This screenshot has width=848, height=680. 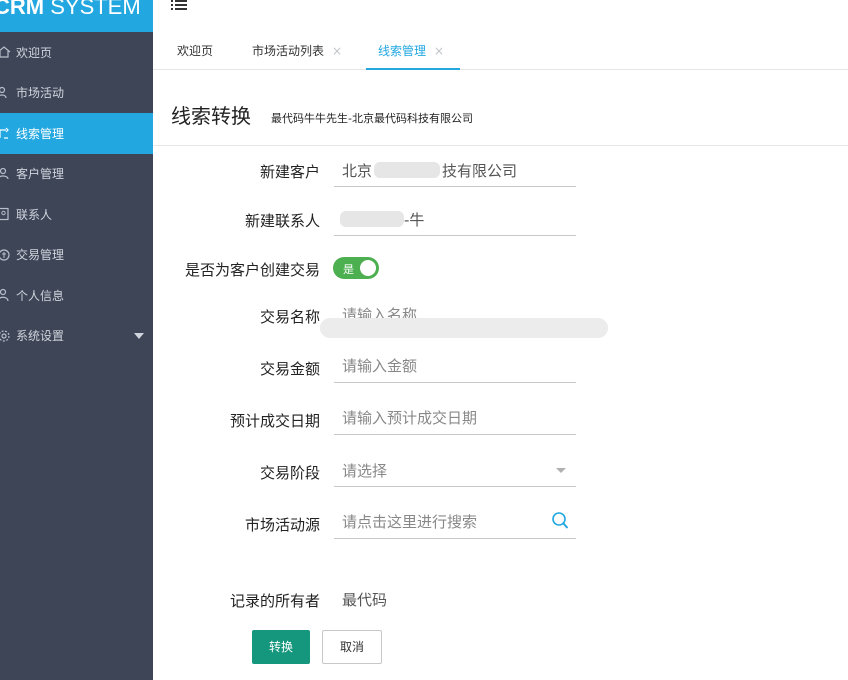 I want to click on contact-icon, so click(x=5, y=214).